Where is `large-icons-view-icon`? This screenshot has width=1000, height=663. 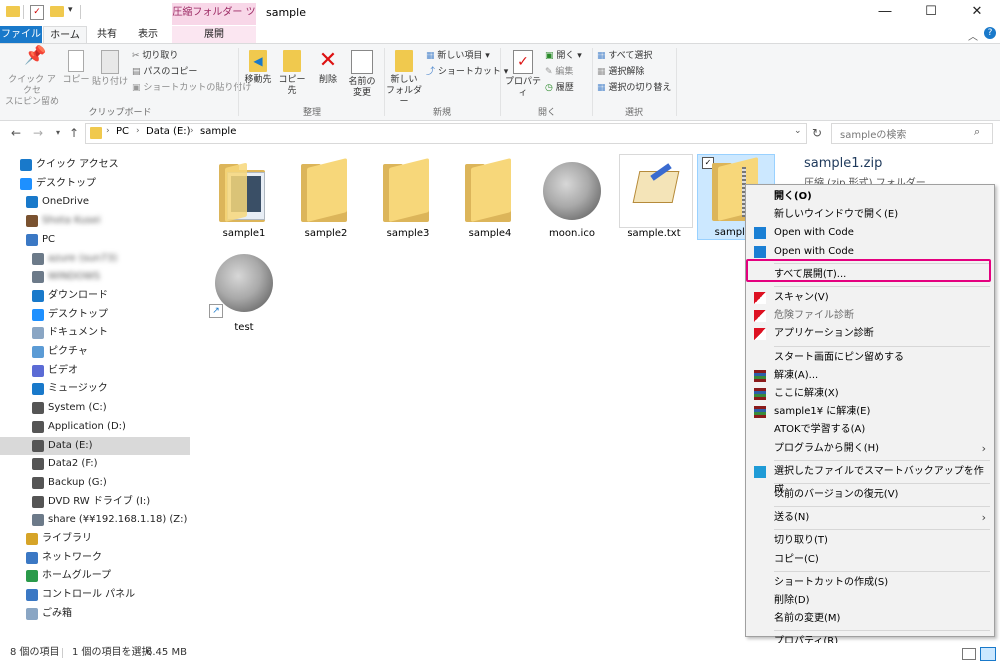 large-icons-view-icon is located at coordinates (988, 654).